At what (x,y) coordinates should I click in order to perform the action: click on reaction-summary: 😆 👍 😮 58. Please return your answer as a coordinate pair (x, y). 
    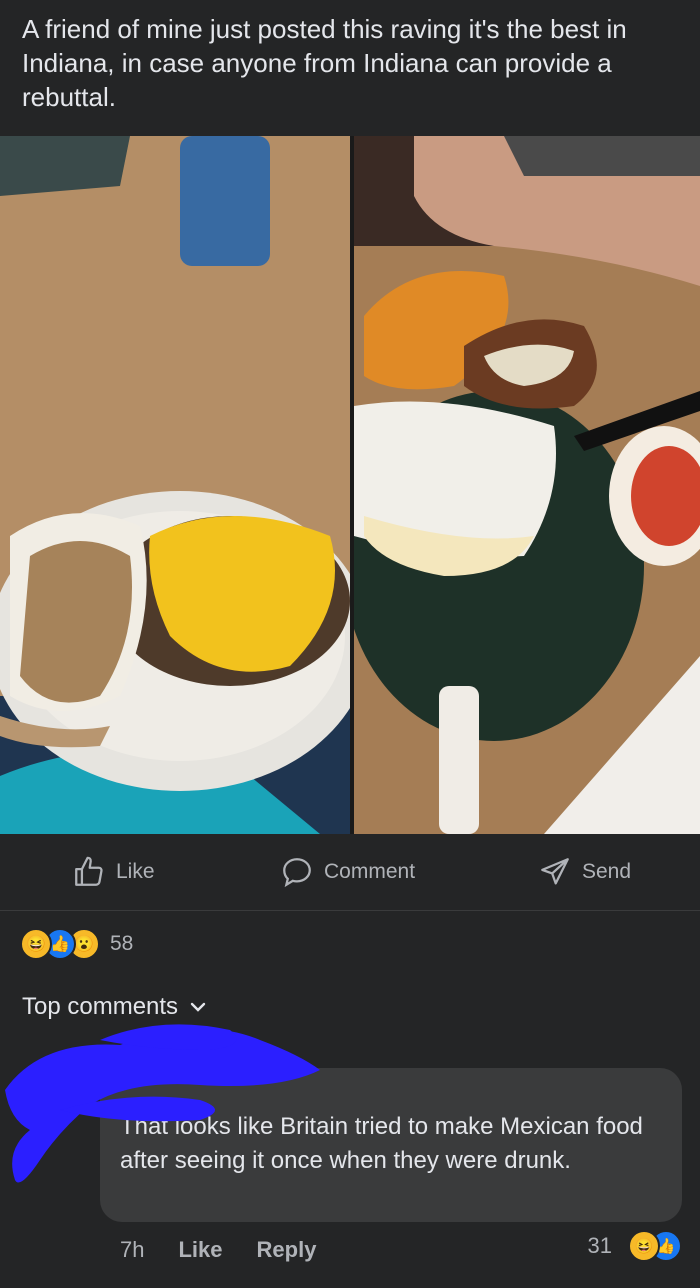
    Looking at the image, I should click on (76, 944).